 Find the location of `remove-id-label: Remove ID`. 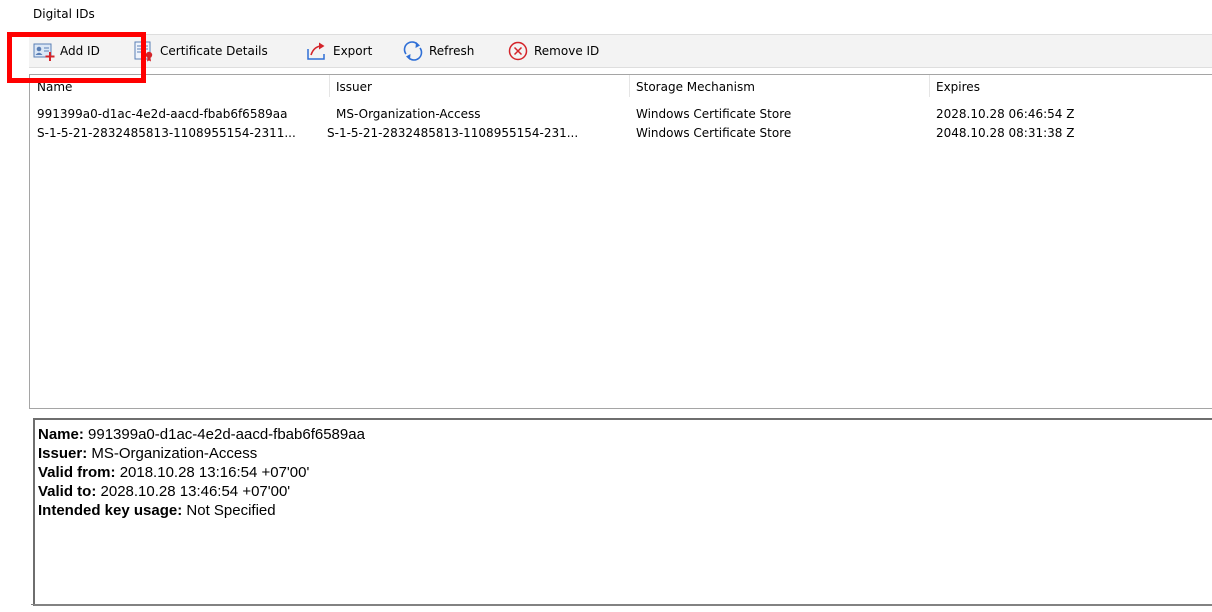

remove-id-label: Remove ID is located at coordinates (567, 51).